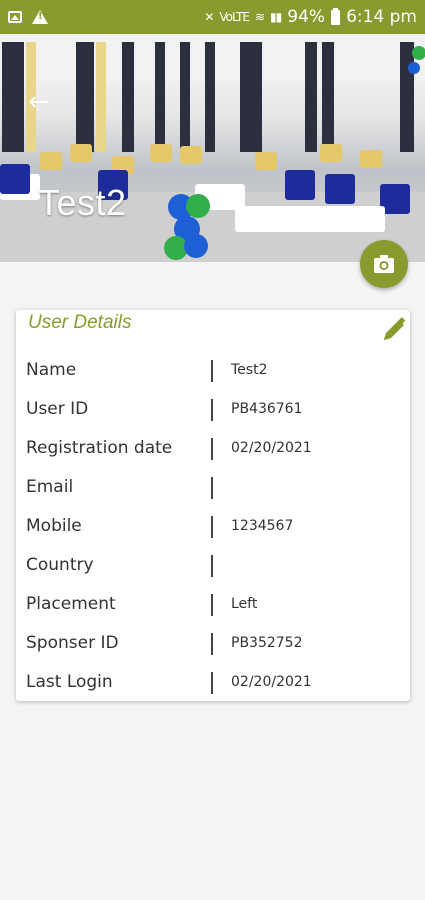 Image resolution: width=425 pixels, height=900 pixels. I want to click on detail-row-mobile: Mobile 1234567, so click(213, 528).